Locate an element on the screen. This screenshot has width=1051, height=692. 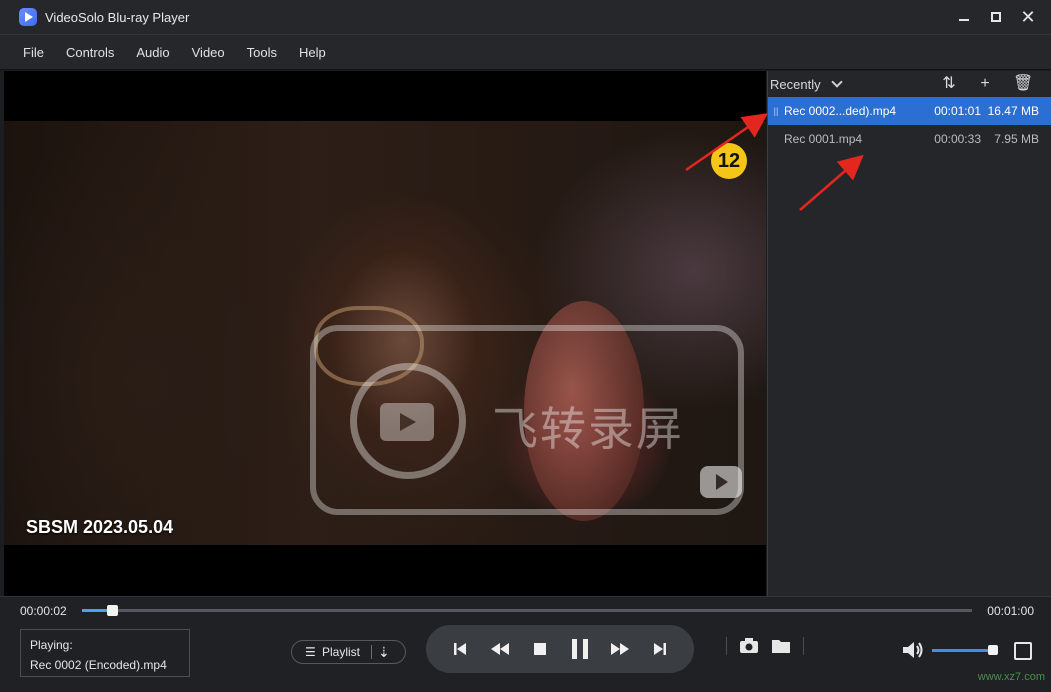
rewind-button is located at coordinates (500, 649).